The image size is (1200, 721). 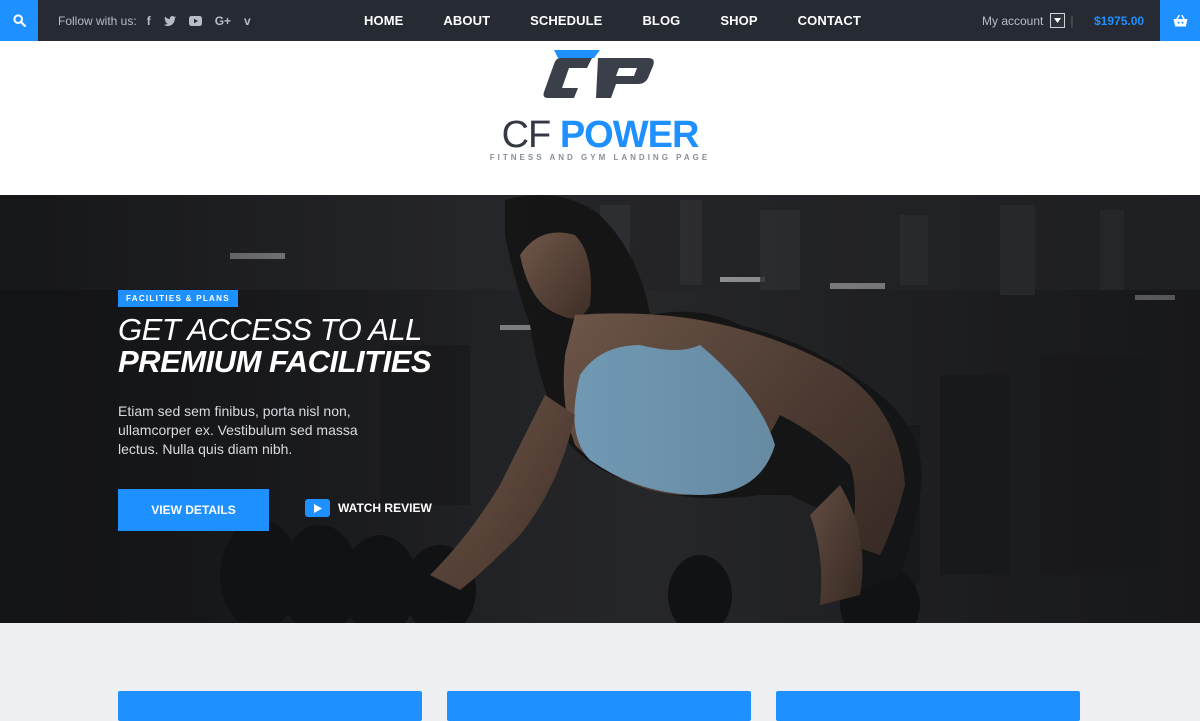 I want to click on search-icon, so click(x=19, y=20).